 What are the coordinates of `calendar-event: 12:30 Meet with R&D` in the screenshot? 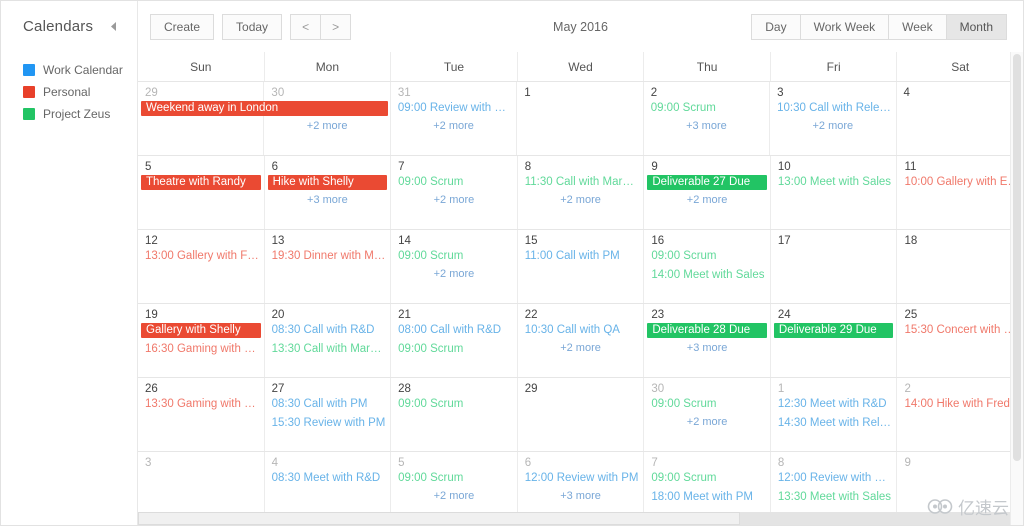 It's located at (834, 404).